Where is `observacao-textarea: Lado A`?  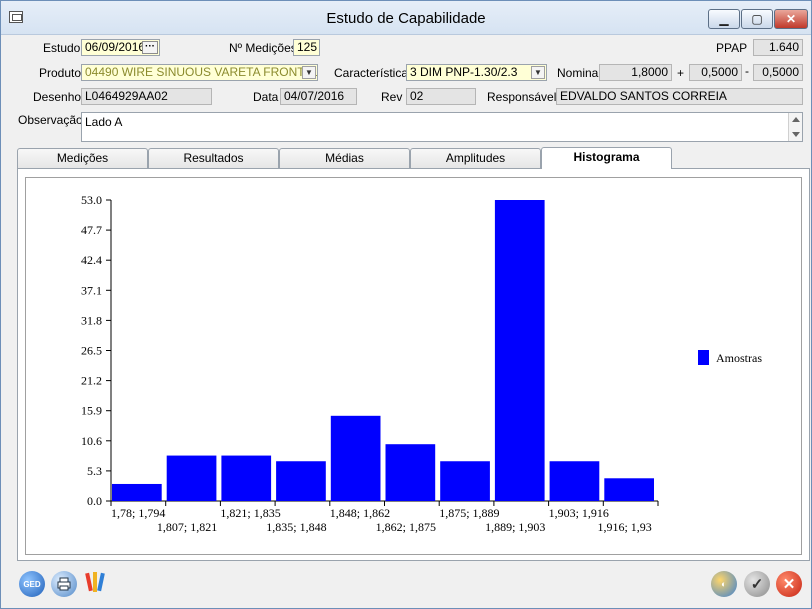
observacao-textarea: Lado A is located at coordinates (442, 127).